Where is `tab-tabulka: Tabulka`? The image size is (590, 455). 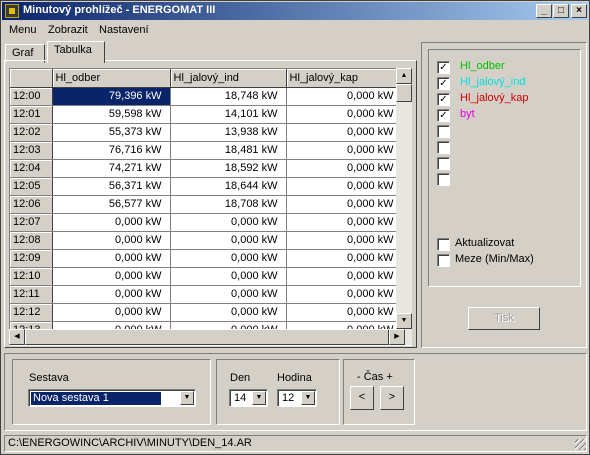
tab-tabulka: Tabulka is located at coordinates (76, 52).